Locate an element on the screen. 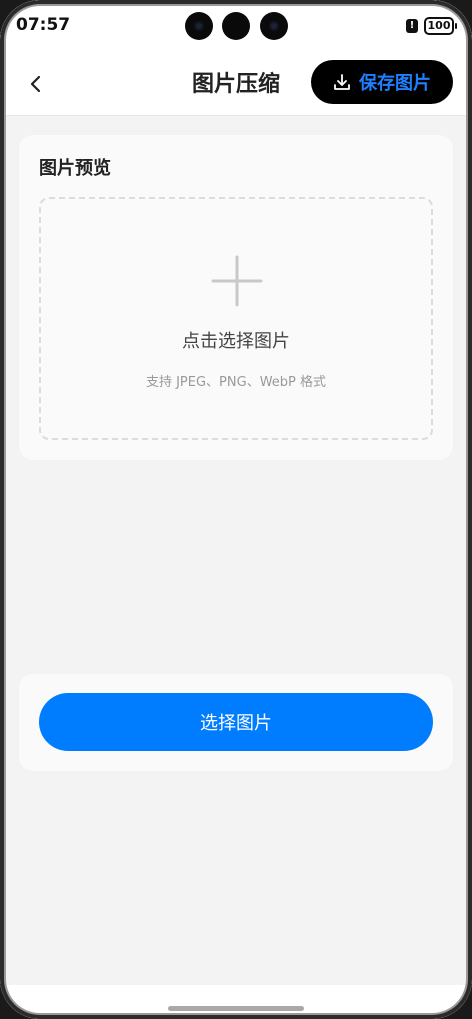  action-card: 选择图片 is located at coordinates (236, 722).